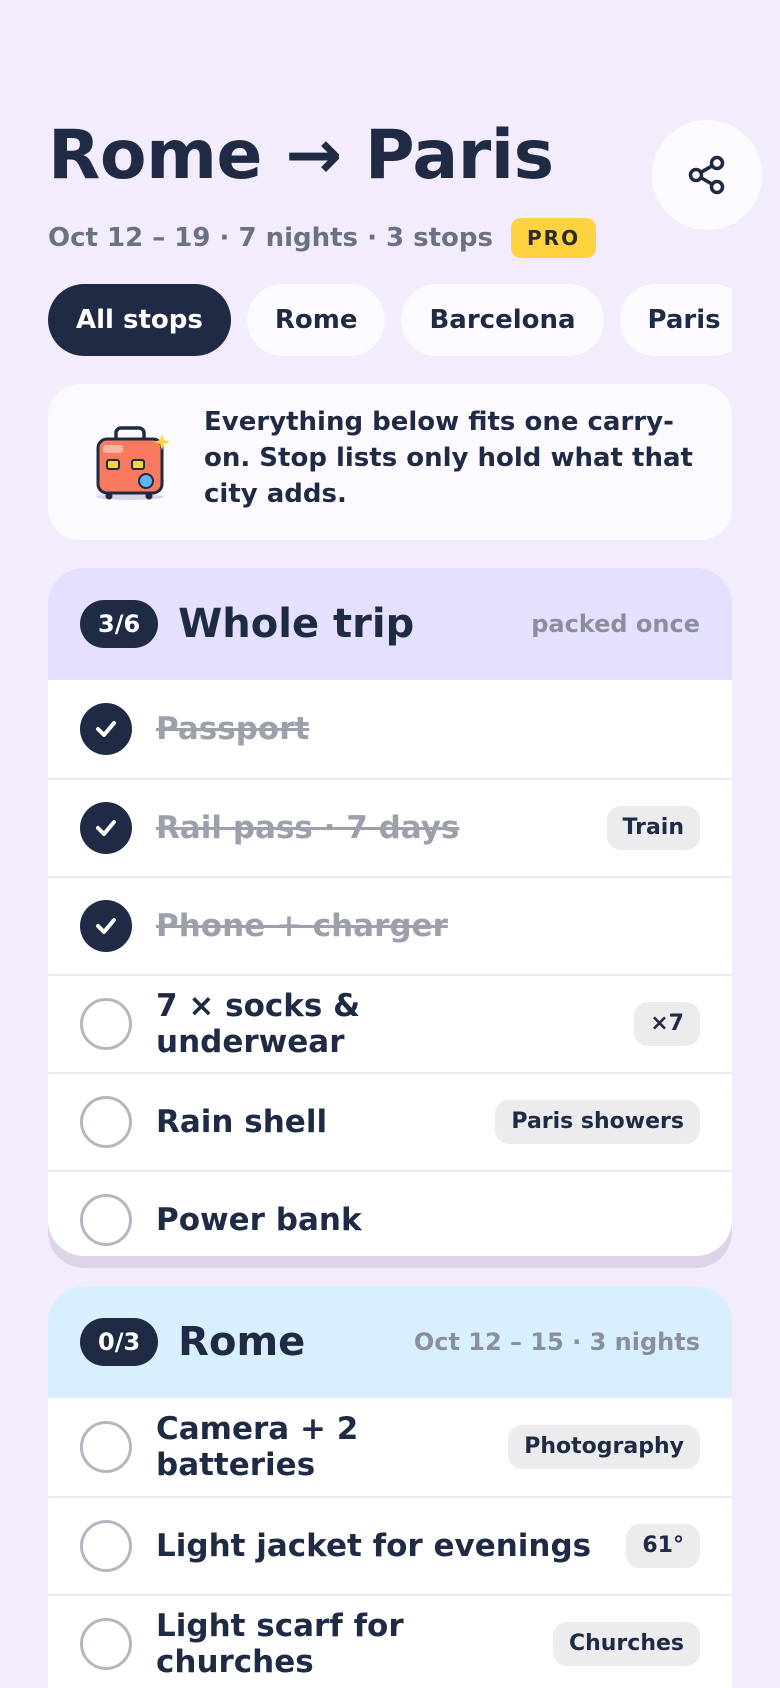 The height and width of the screenshot is (1688, 780). I want to click on pro-badge: PRO, so click(554, 238).